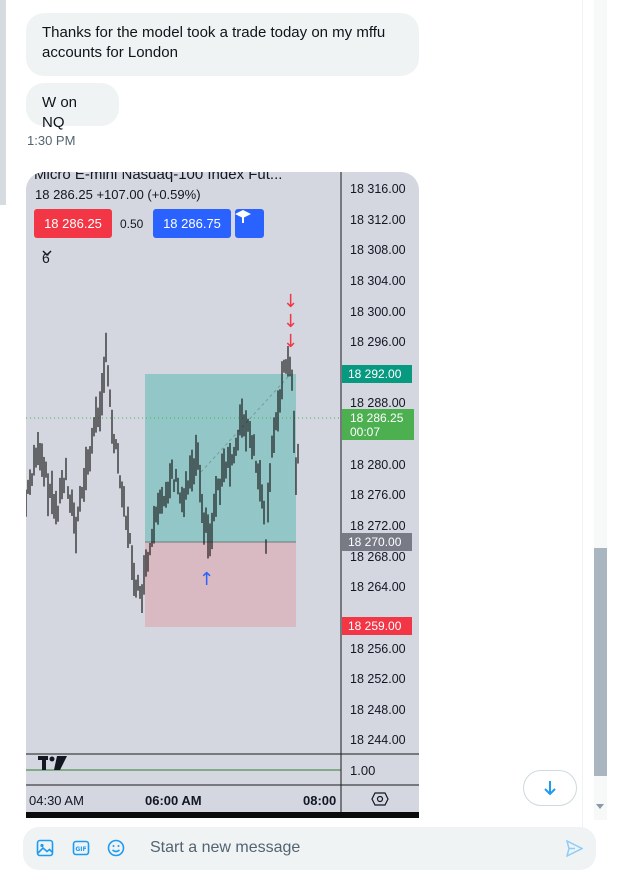  I want to click on academy-button, so click(249, 223).